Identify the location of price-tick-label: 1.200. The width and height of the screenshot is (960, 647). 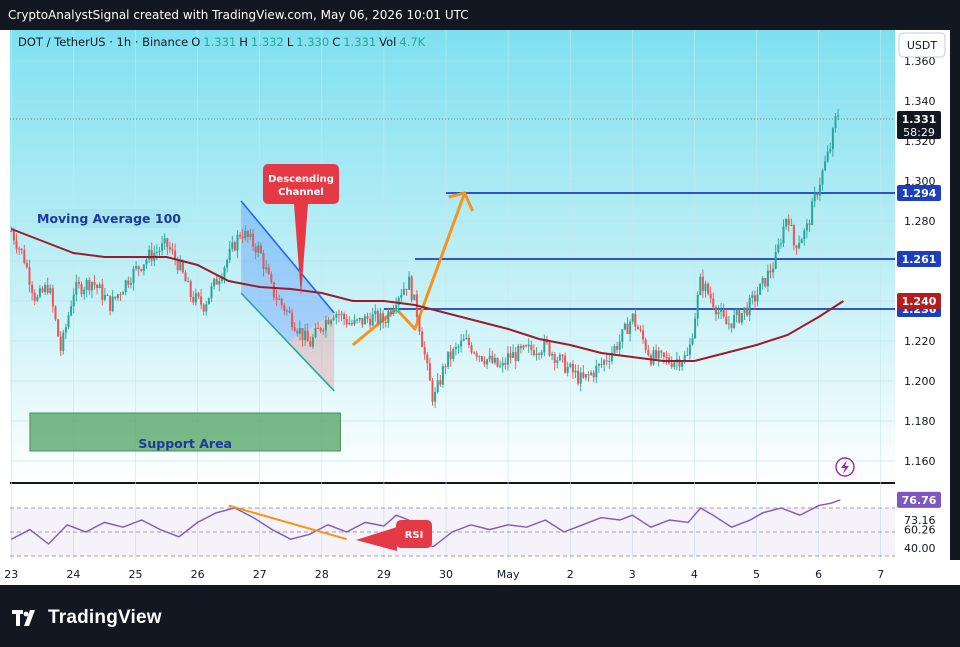
(920, 381).